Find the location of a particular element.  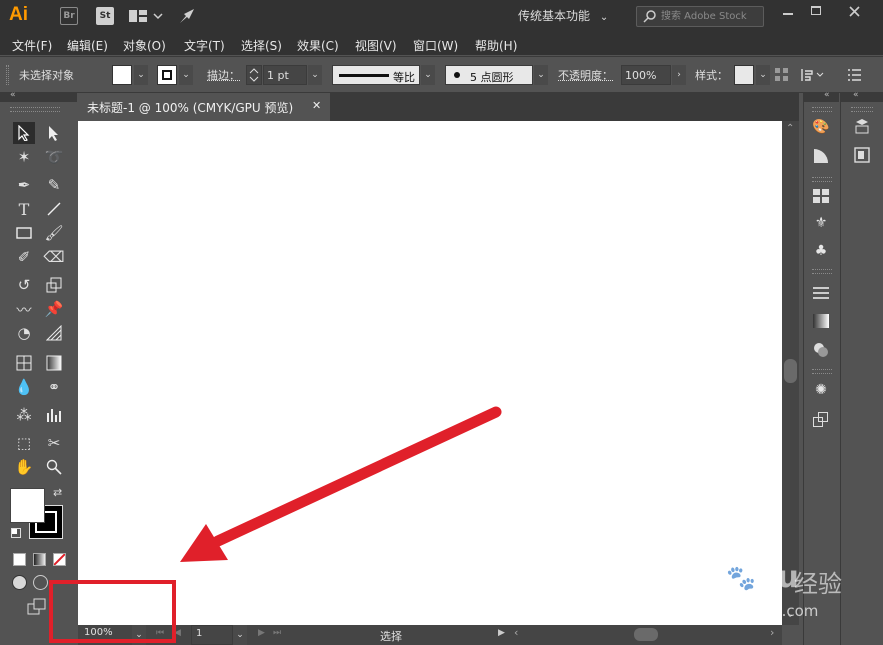

annotation-arrow is located at coordinates (357, 476).